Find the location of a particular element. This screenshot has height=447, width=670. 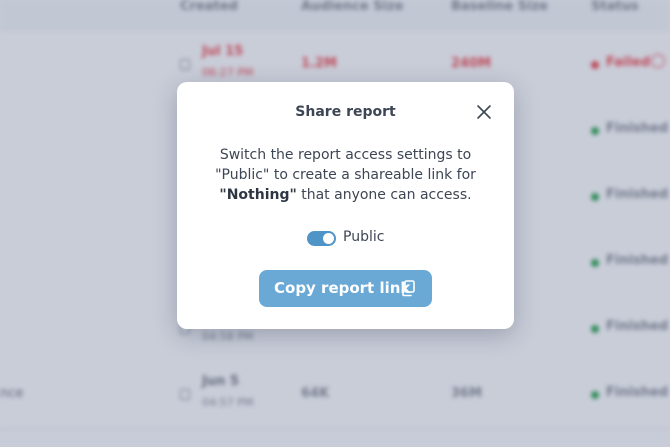

public-toggle is located at coordinates (321, 238).